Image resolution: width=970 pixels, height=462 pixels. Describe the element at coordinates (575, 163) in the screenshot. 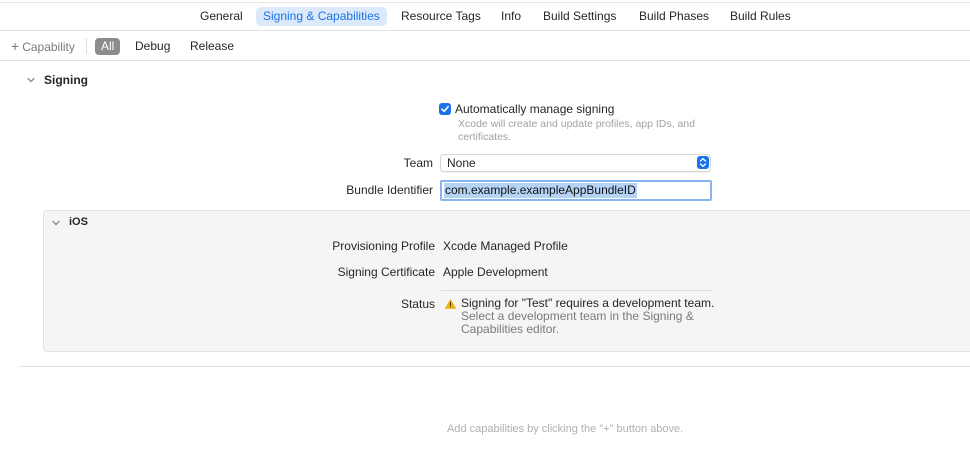

I see `team-popup-button: None` at that location.